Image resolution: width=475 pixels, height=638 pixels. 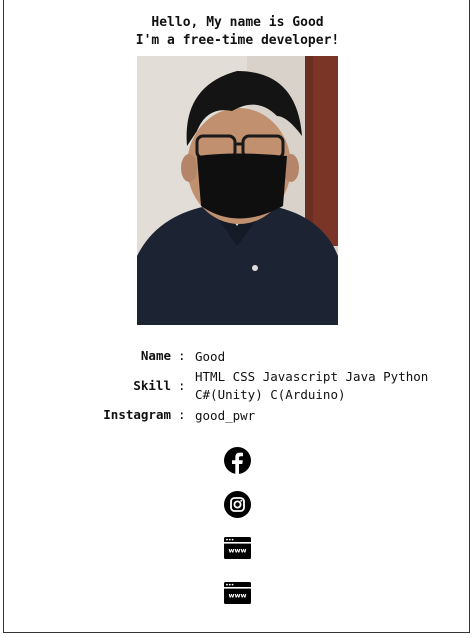 I want to click on name-label: Name, so click(x=155, y=355).